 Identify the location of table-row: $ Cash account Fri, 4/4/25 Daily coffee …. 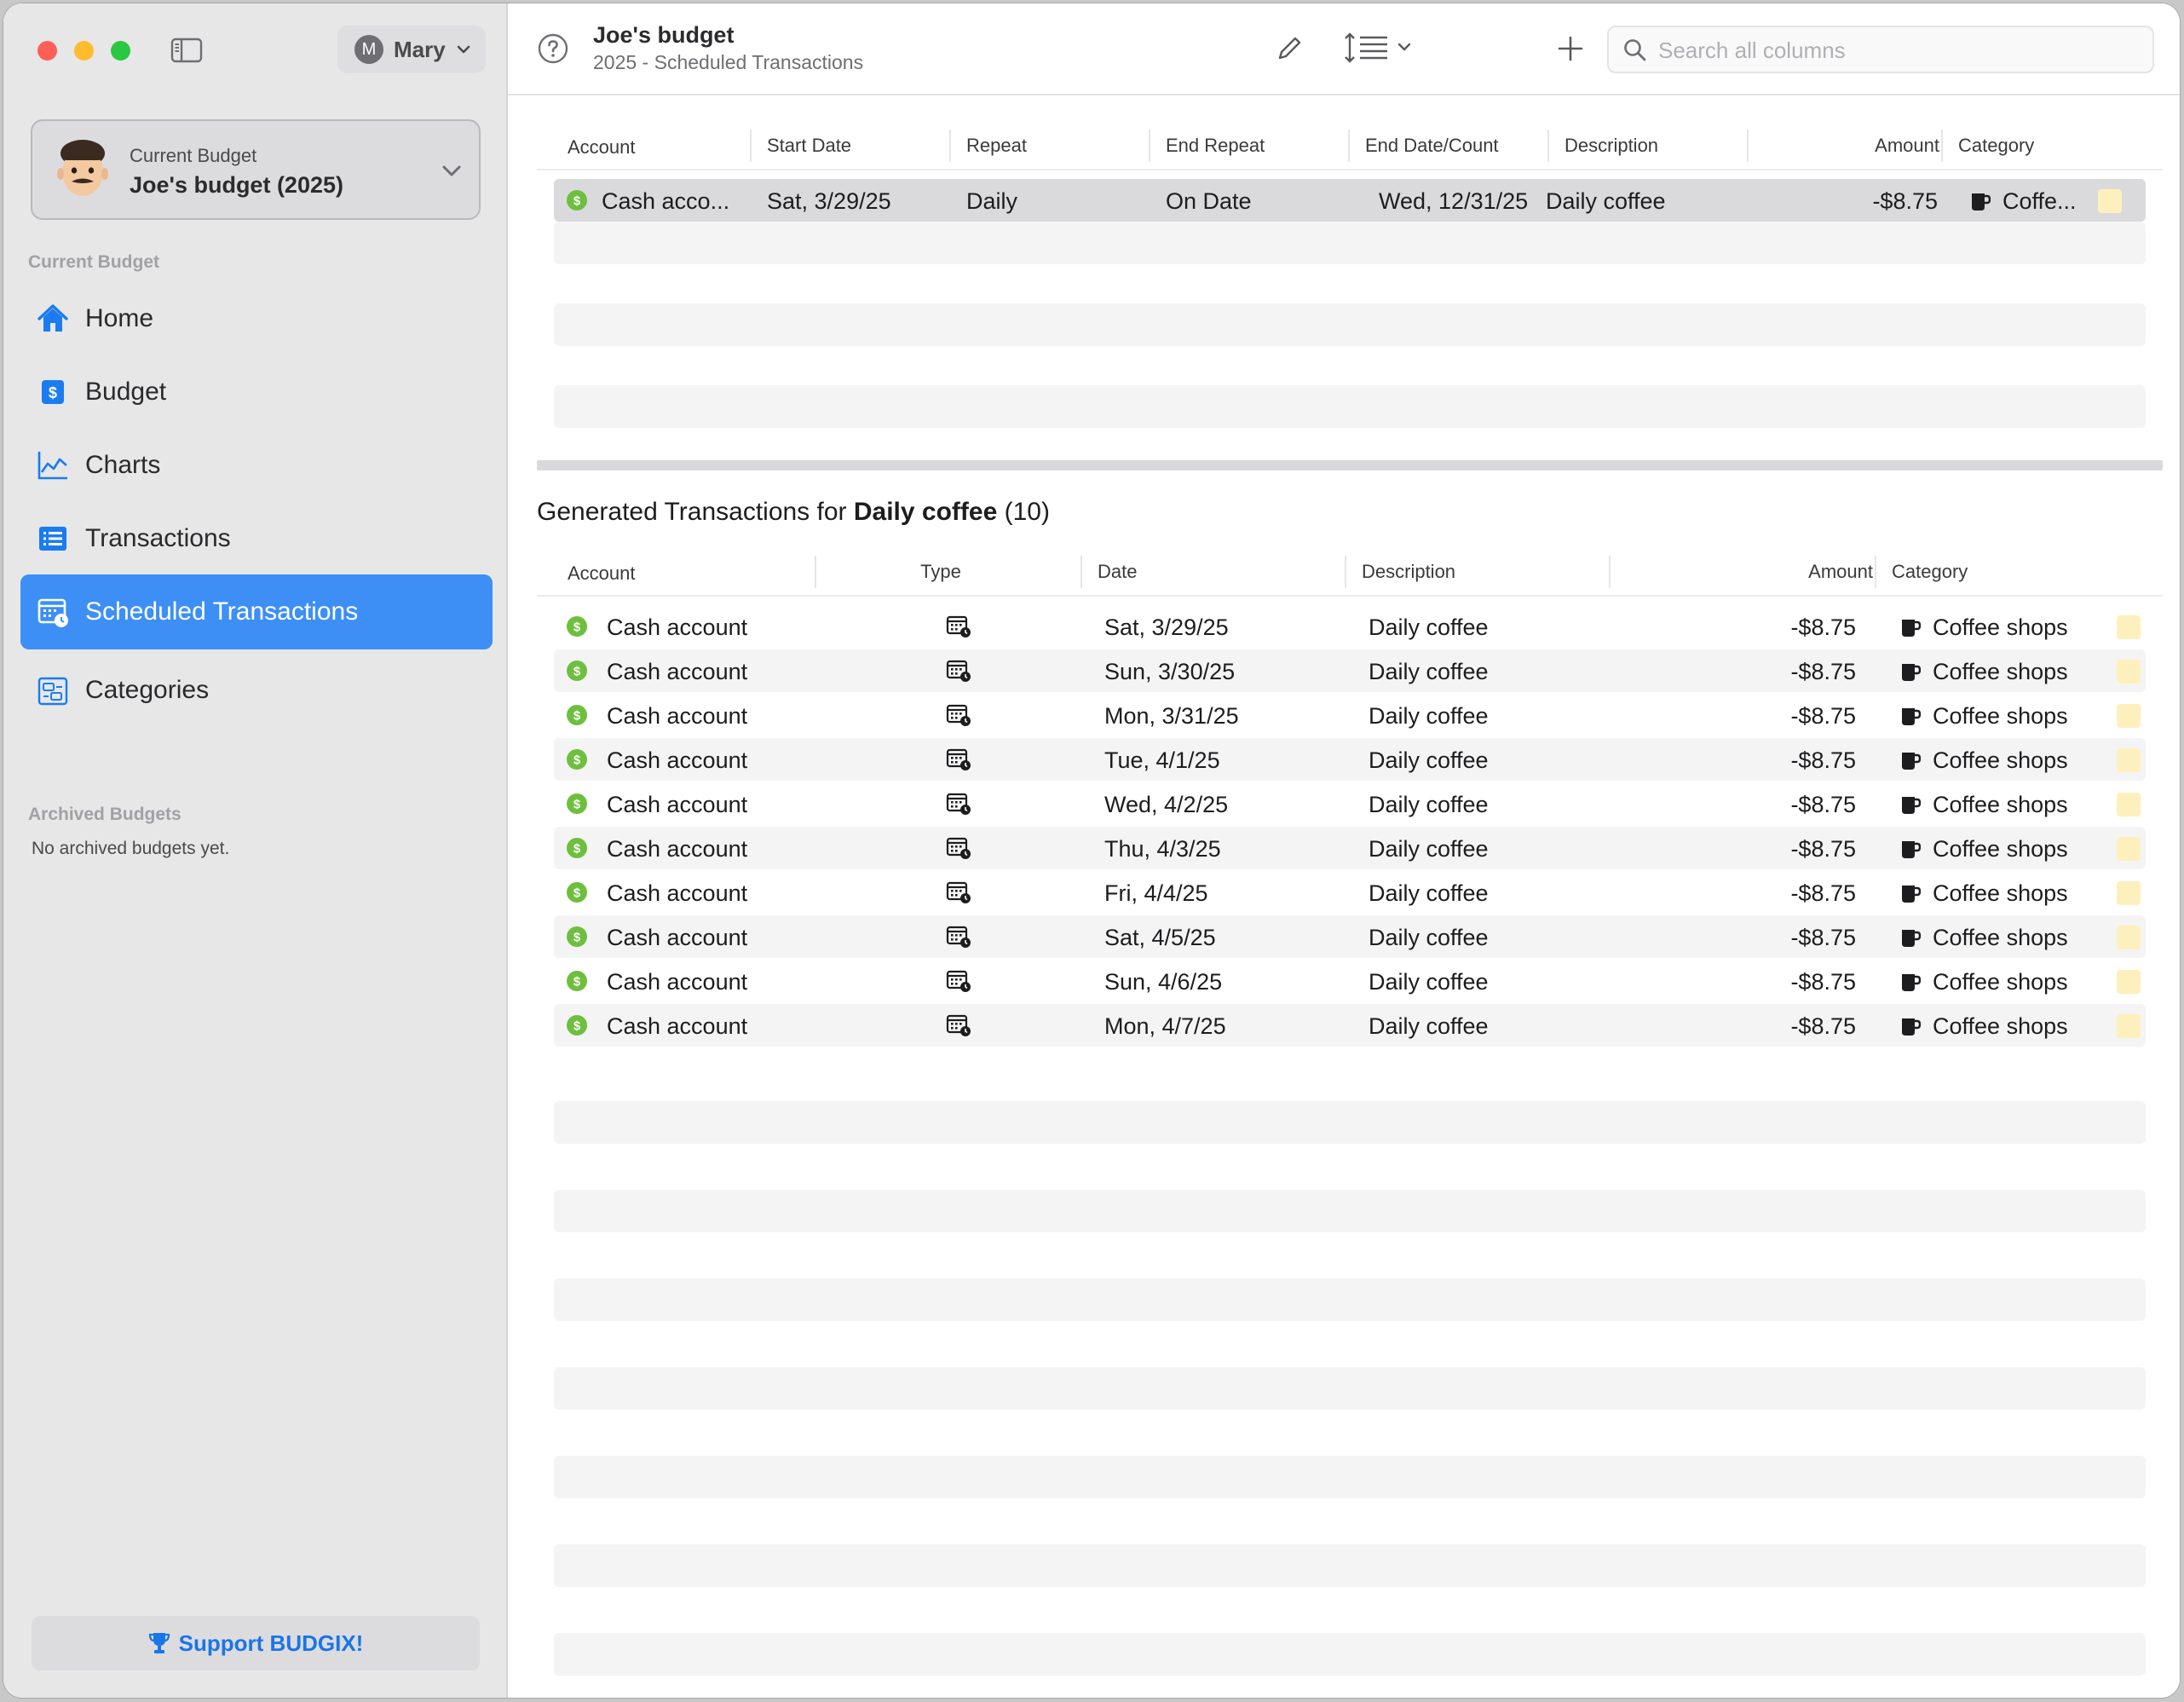
(1350, 892).